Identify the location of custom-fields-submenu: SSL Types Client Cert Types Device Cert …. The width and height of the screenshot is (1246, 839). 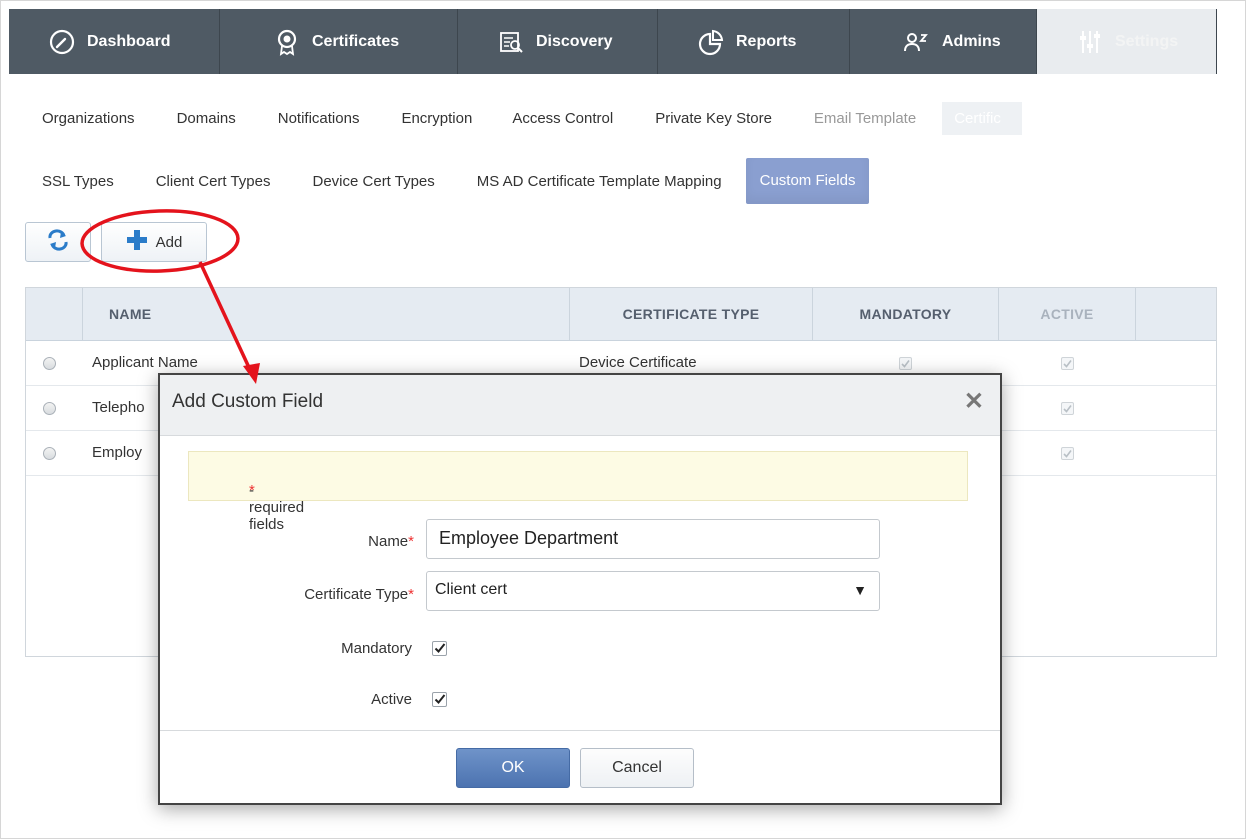
(456, 181).